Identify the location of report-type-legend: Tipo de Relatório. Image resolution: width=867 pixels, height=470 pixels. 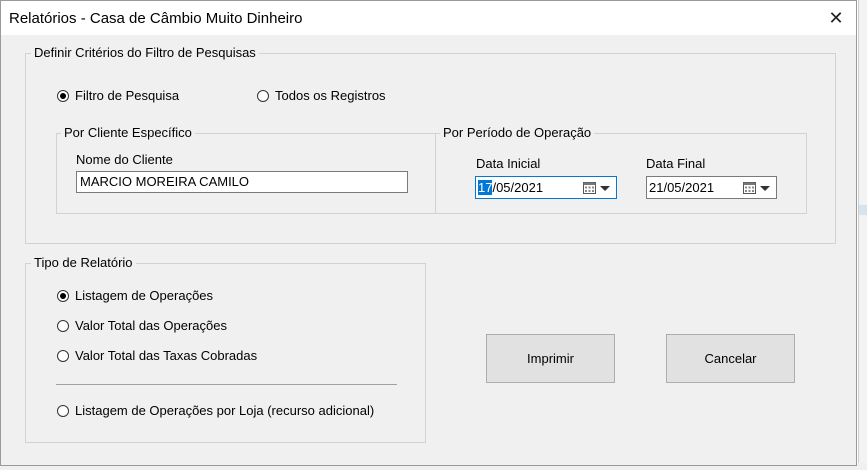
(83, 263).